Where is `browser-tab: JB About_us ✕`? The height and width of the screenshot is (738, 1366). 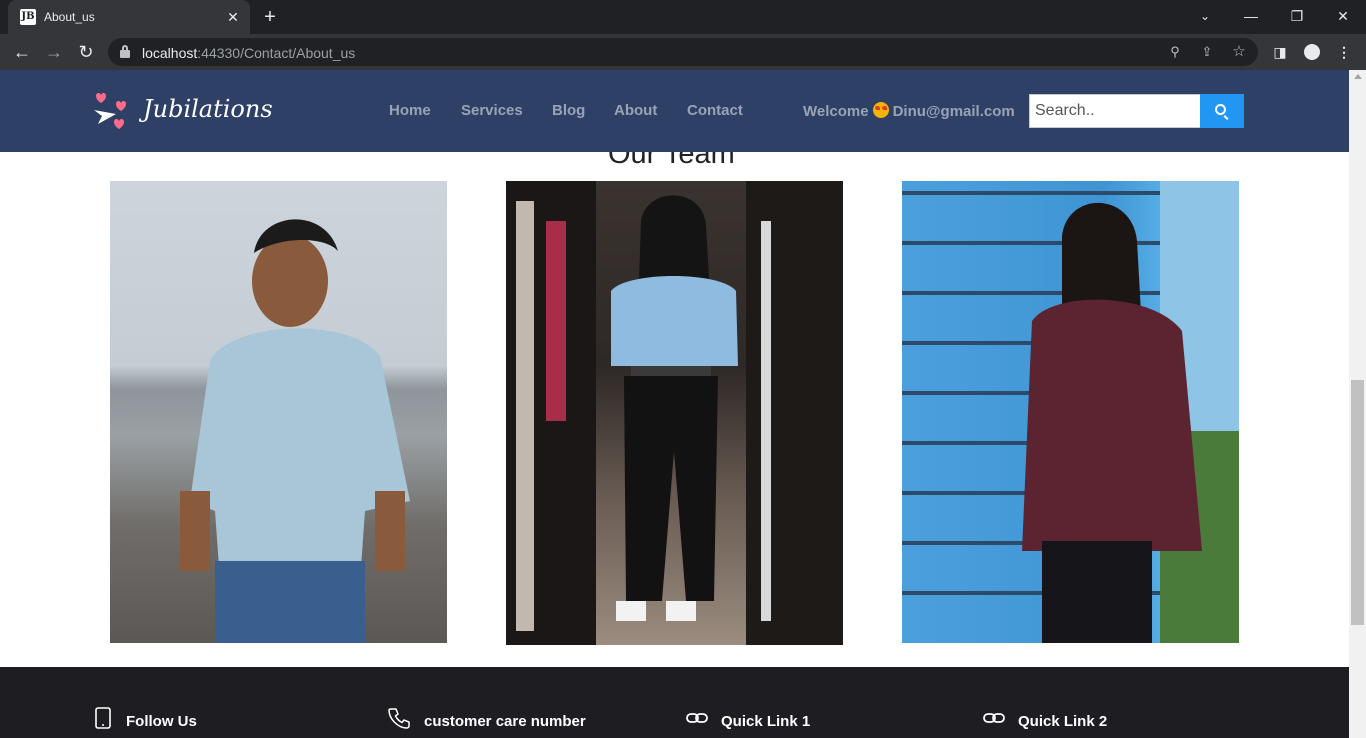 browser-tab: JB About_us ✕ is located at coordinates (129, 17).